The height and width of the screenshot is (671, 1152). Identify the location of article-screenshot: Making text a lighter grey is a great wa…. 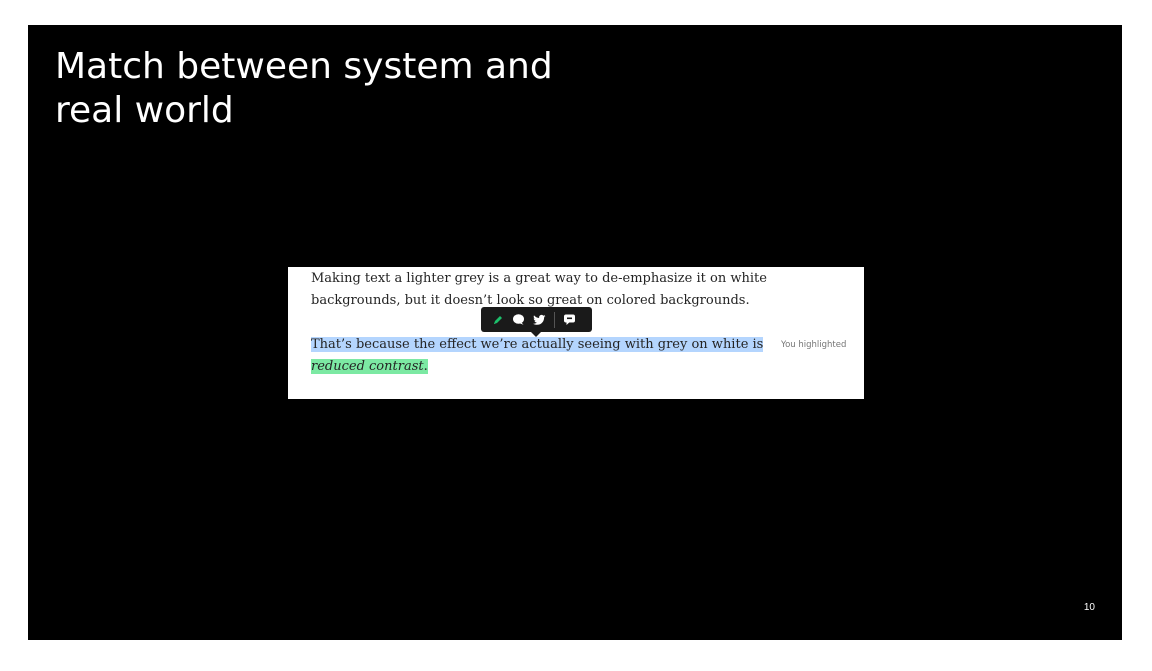
(576, 333).